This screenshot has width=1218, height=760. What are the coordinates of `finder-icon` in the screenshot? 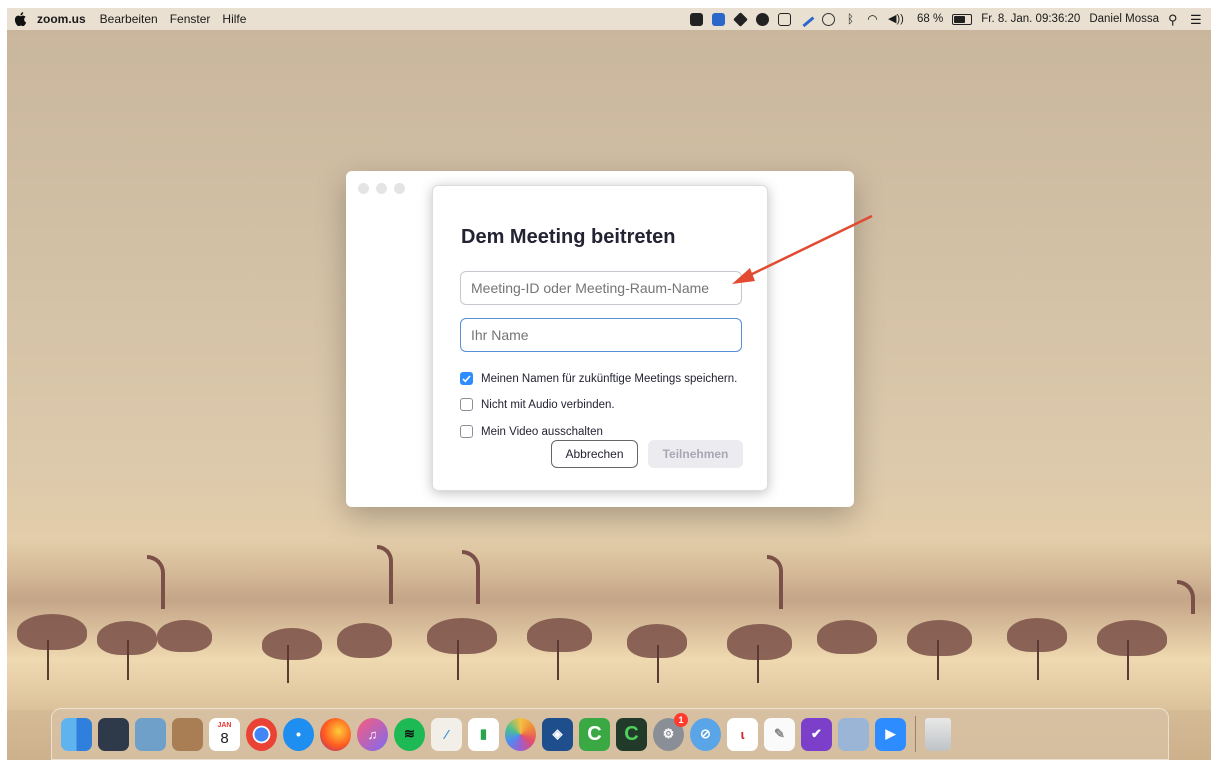 It's located at (76, 734).